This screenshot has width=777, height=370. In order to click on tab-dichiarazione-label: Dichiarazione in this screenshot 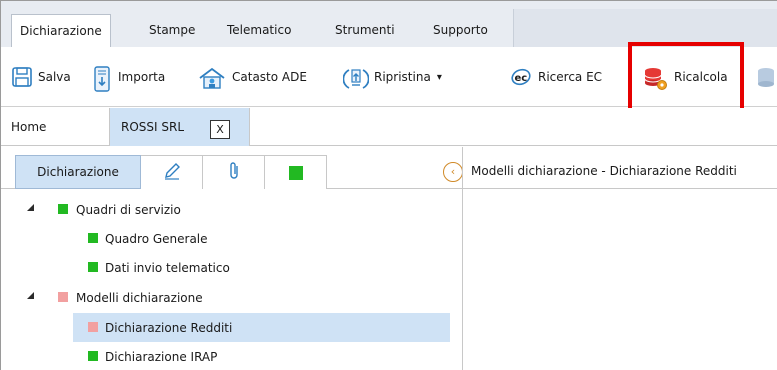, I will do `click(78, 172)`.